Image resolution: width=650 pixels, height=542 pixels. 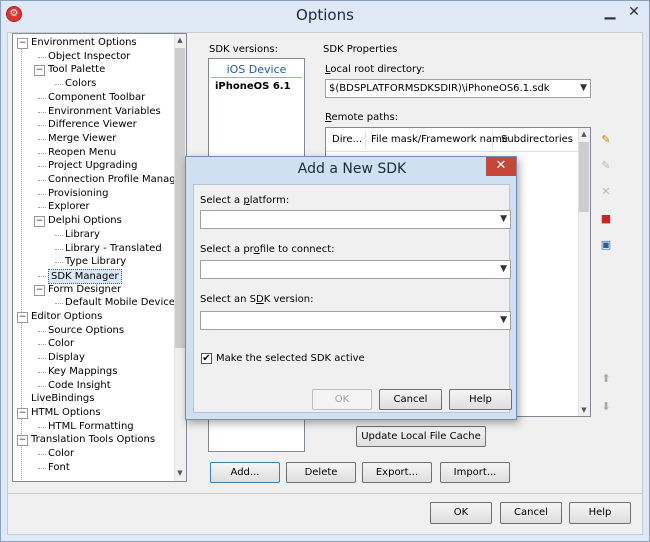 What do you see at coordinates (78, 193) in the screenshot?
I see `tree-item-provisioning: Provisioning` at bounding box center [78, 193].